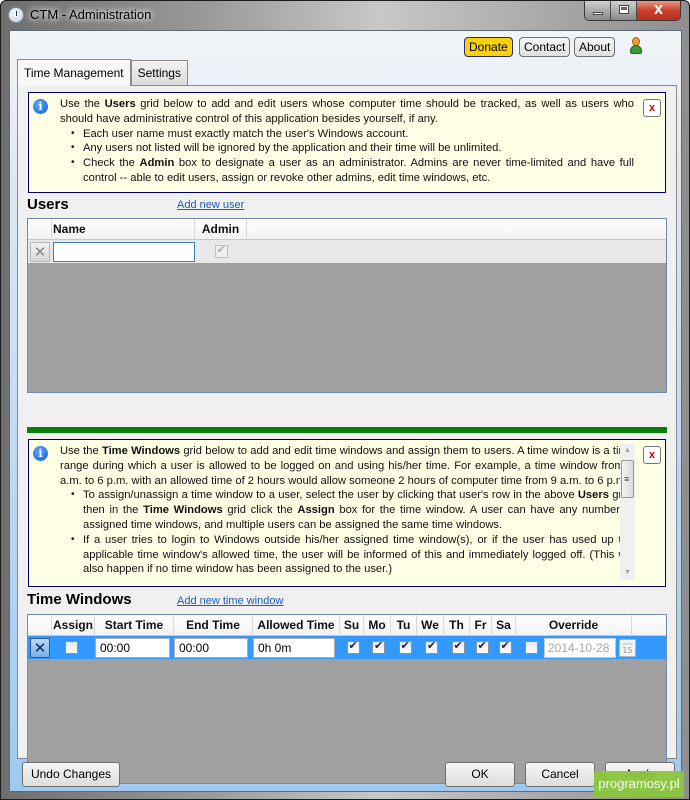  What do you see at coordinates (347, 251) in the screenshot?
I see `users-table-row: ✕` at bounding box center [347, 251].